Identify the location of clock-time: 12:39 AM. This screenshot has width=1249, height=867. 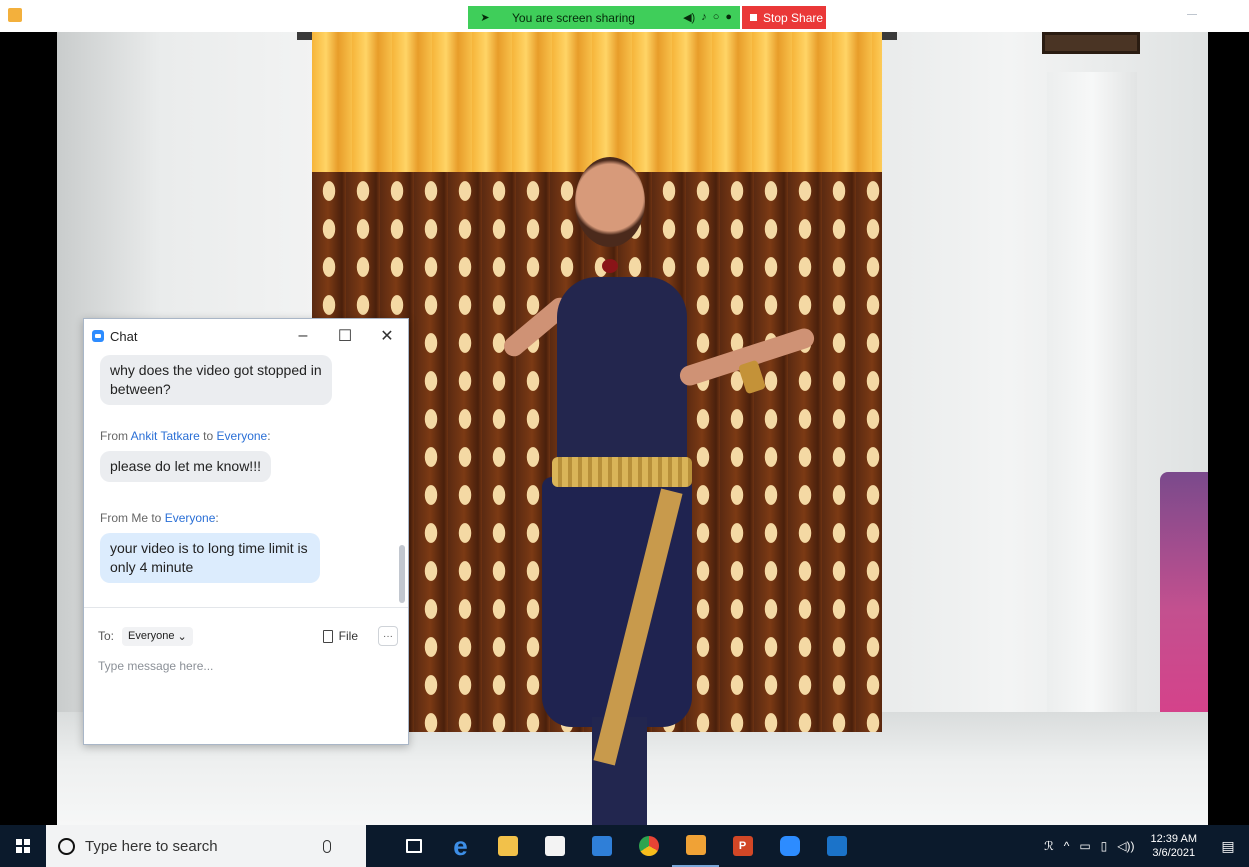
(1173, 839).